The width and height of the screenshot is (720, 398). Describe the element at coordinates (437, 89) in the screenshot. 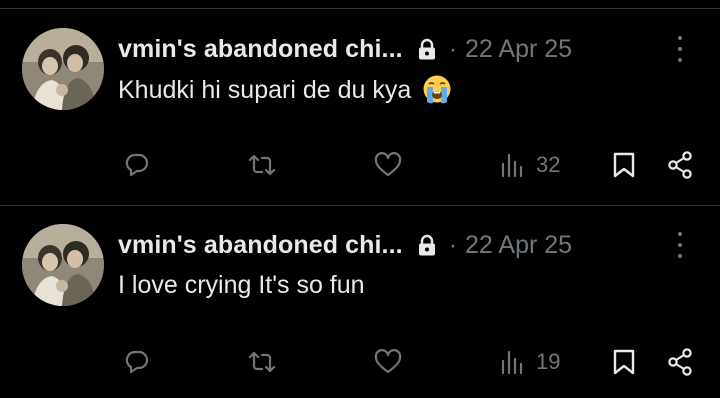

I see `loudly-crying-face-emoji` at that location.